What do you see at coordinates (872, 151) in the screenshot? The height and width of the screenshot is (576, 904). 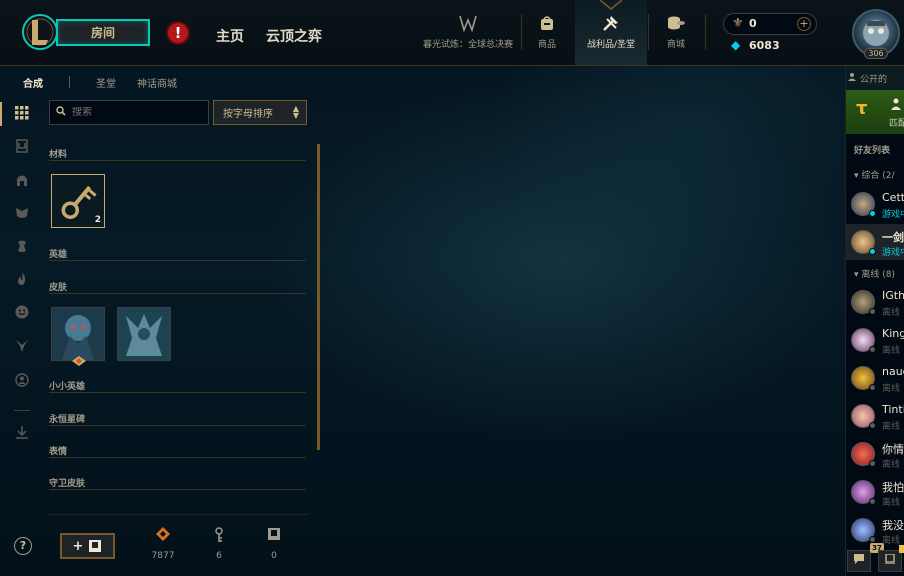 I see `friends-list-title: 好友列表` at bounding box center [872, 151].